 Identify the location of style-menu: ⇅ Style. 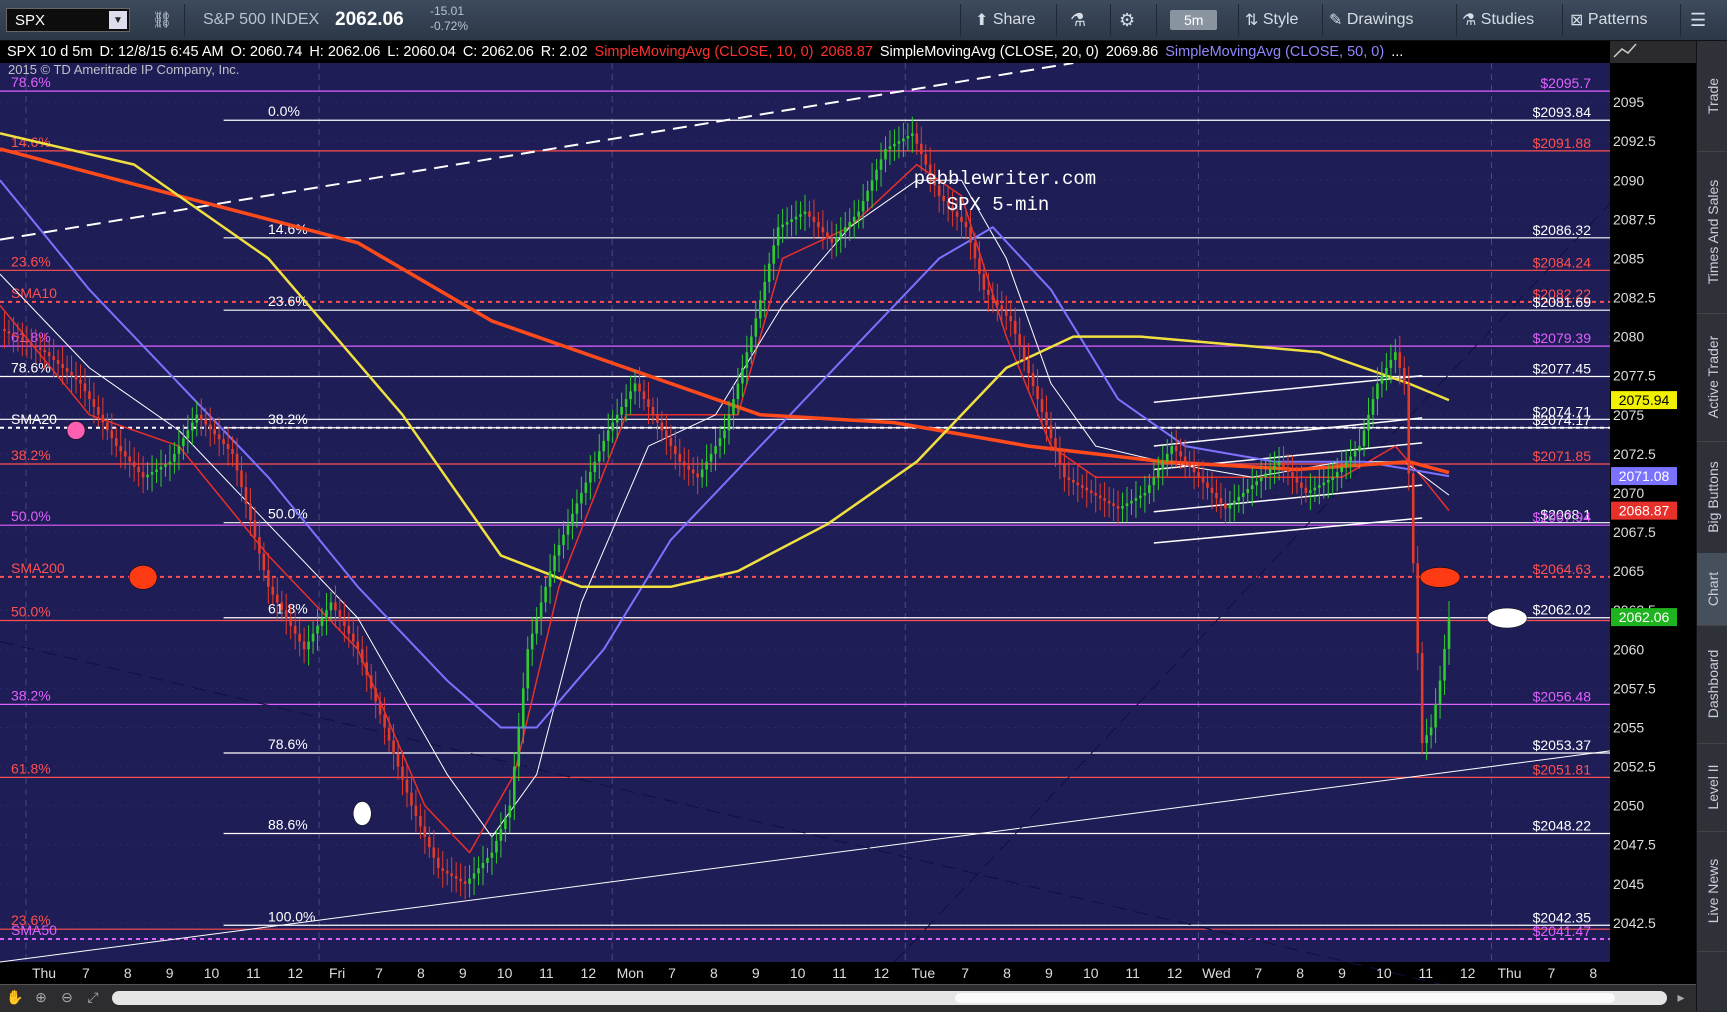
(1271, 20).